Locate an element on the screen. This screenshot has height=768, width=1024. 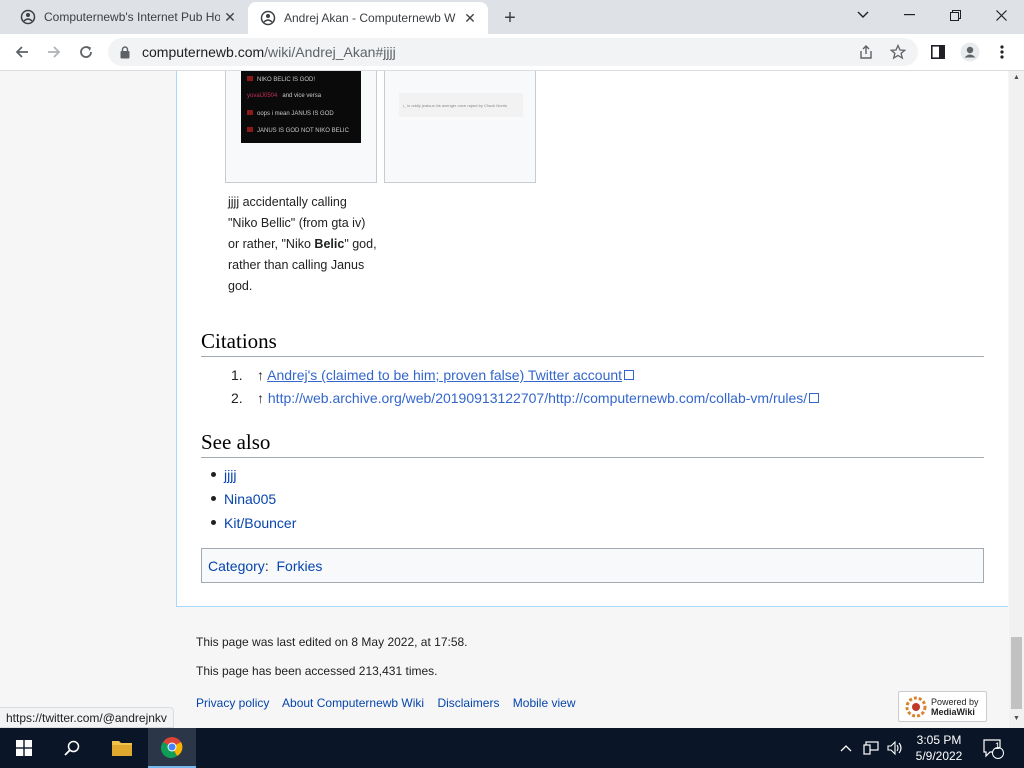
citation-number: 1. is located at coordinates (237, 375).